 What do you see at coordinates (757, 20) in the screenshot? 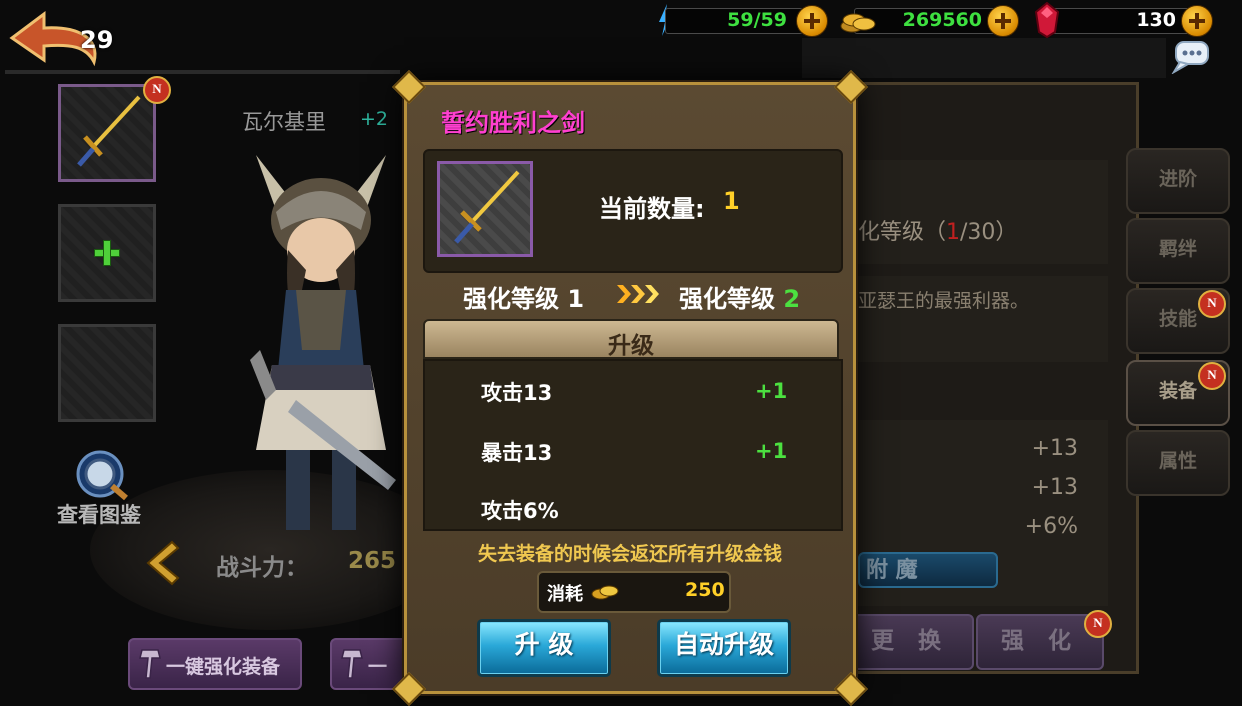
I see `energy-value: 59/59` at bounding box center [757, 20].